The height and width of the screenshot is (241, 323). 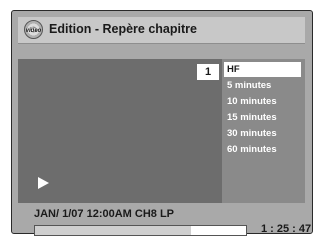 I want to click on title-bar: video Edition - Repère chapitre, so click(x=161, y=30).